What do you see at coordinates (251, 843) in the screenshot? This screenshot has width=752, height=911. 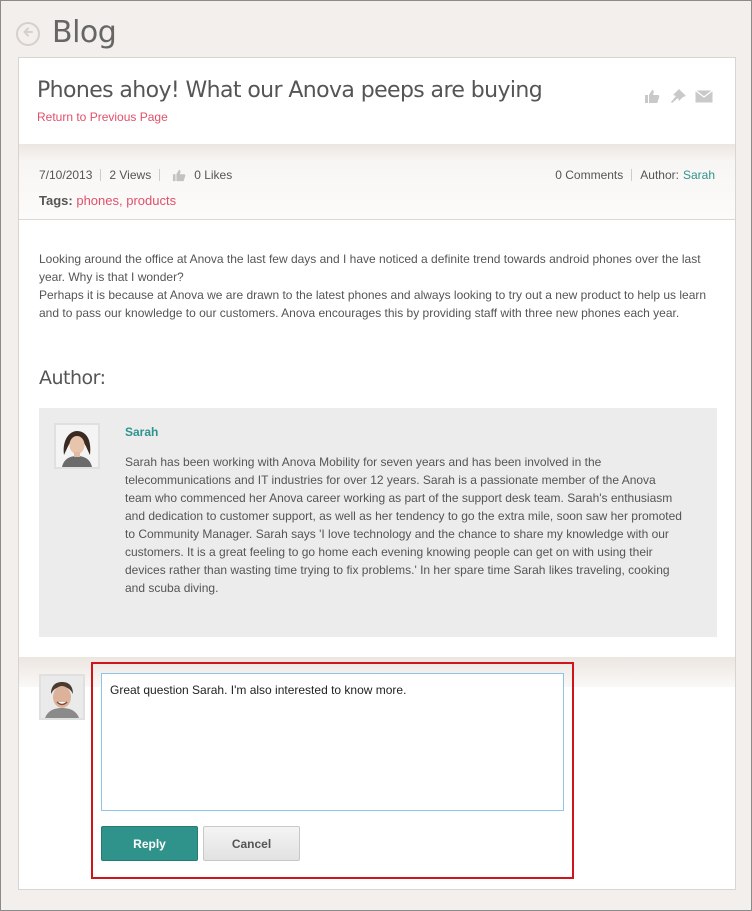 I see `cancel-button: Cancel` at bounding box center [251, 843].